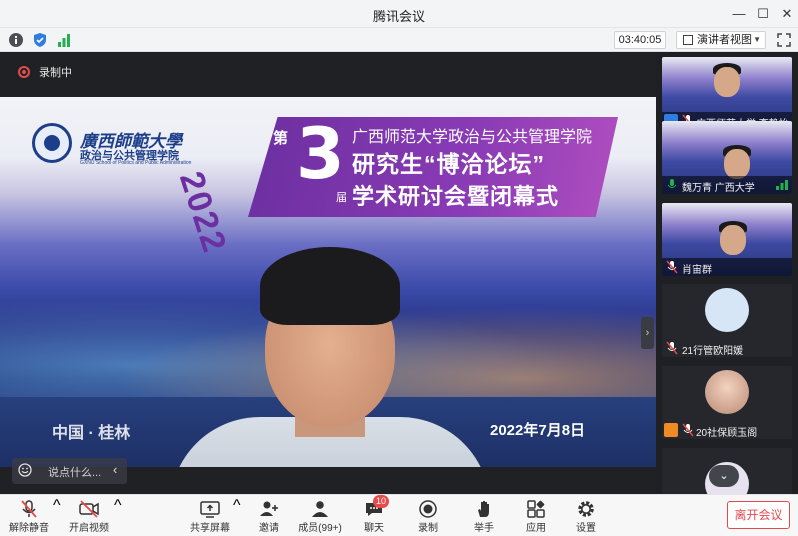 This screenshot has width=798, height=536. I want to click on share-screen-button: 共享屏幕, so click(210, 516).